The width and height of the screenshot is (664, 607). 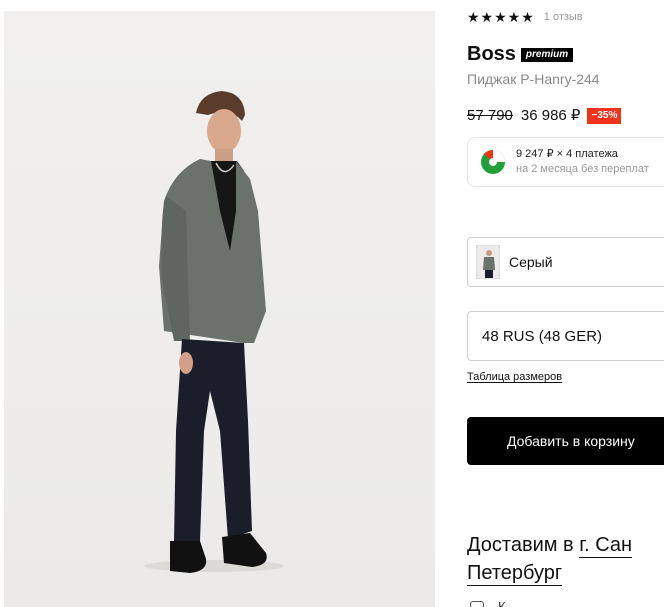 I want to click on add-to-cart-button: Добавить в корзину, so click(x=565, y=441).